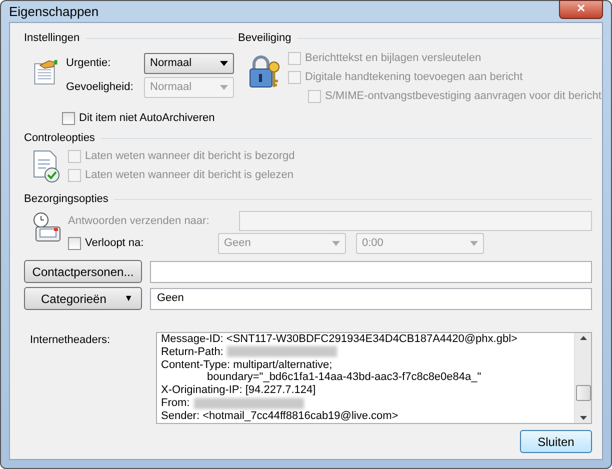  I want to click on window-title: Eigenschappen, so click(54, 11).